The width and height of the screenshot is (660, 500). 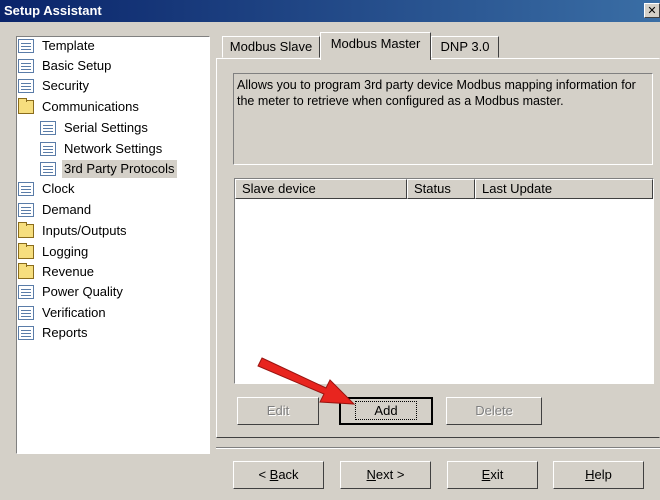 I want to click on next-label-rest: ext >, so click(x=390, y=474).